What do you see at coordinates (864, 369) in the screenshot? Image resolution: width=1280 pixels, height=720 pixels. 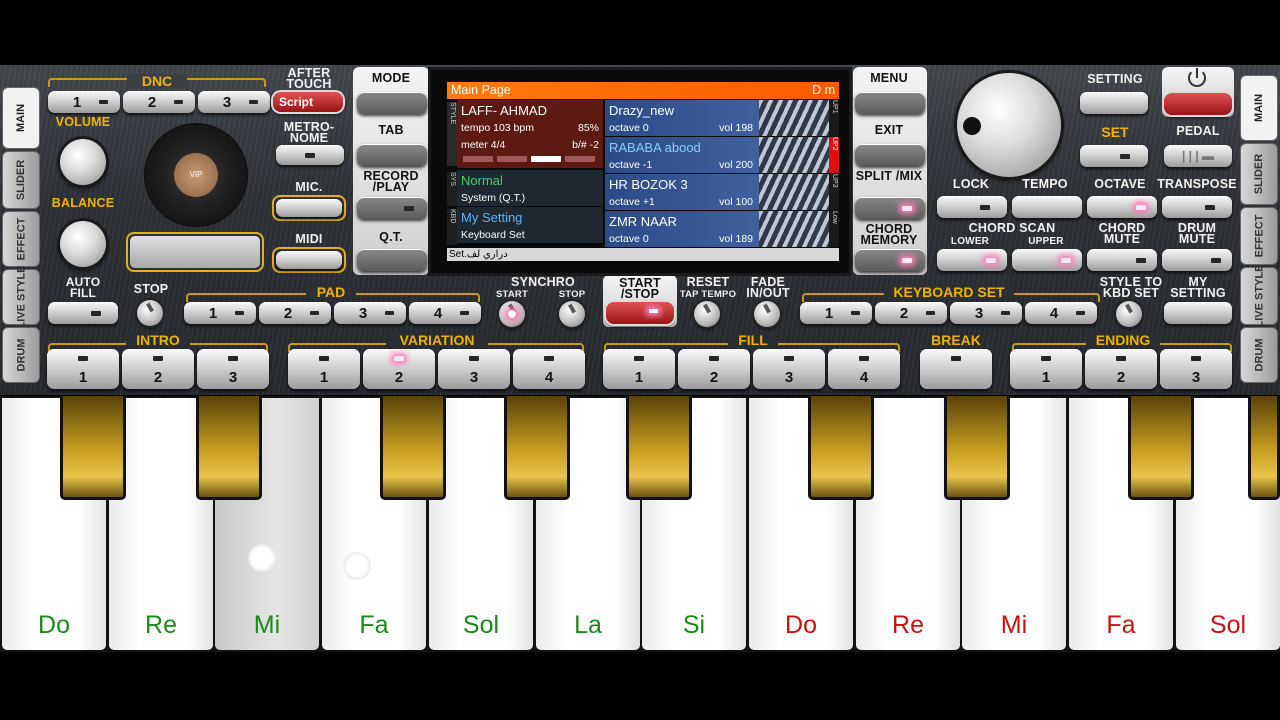 I see `fill-button-4: 4` at bounding box center [864, 369].